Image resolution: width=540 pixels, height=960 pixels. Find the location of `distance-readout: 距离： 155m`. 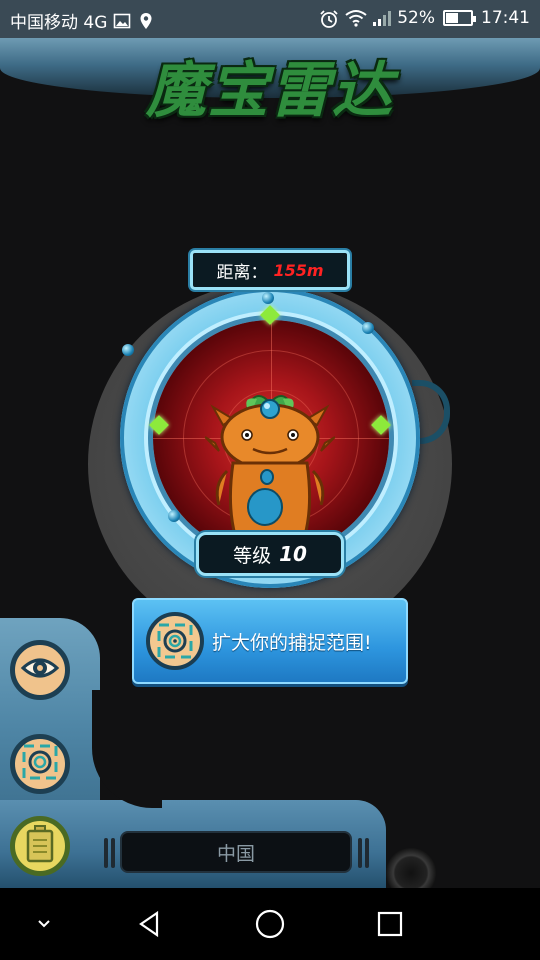

distance-readout: 距离： 155m is located at coordinates (270, 270).